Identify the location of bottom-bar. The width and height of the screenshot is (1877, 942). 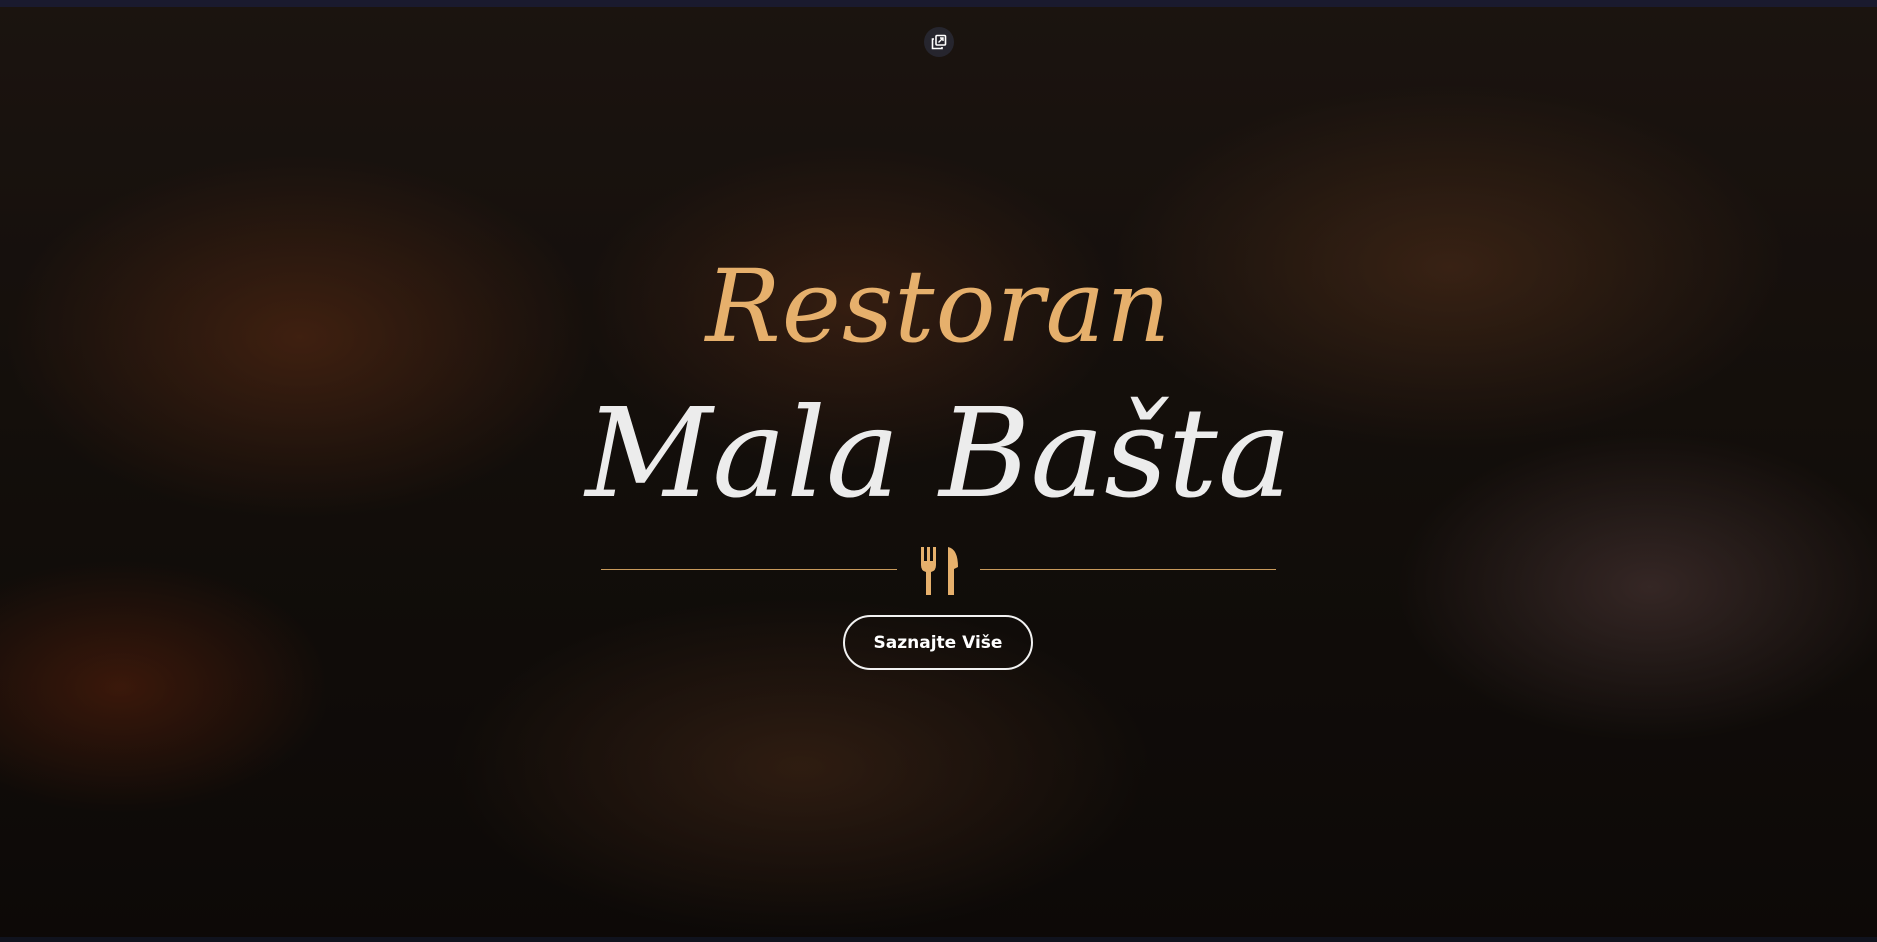
(938, 939).